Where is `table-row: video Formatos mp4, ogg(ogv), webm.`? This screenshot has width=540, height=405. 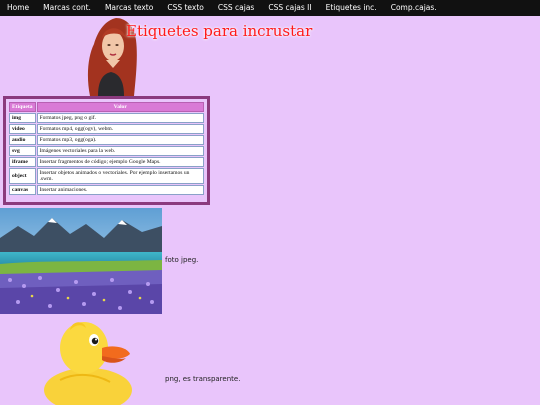 table-row: video Formatos mp4, ogg(ogv), webm. is located at coordinates (106, 129).